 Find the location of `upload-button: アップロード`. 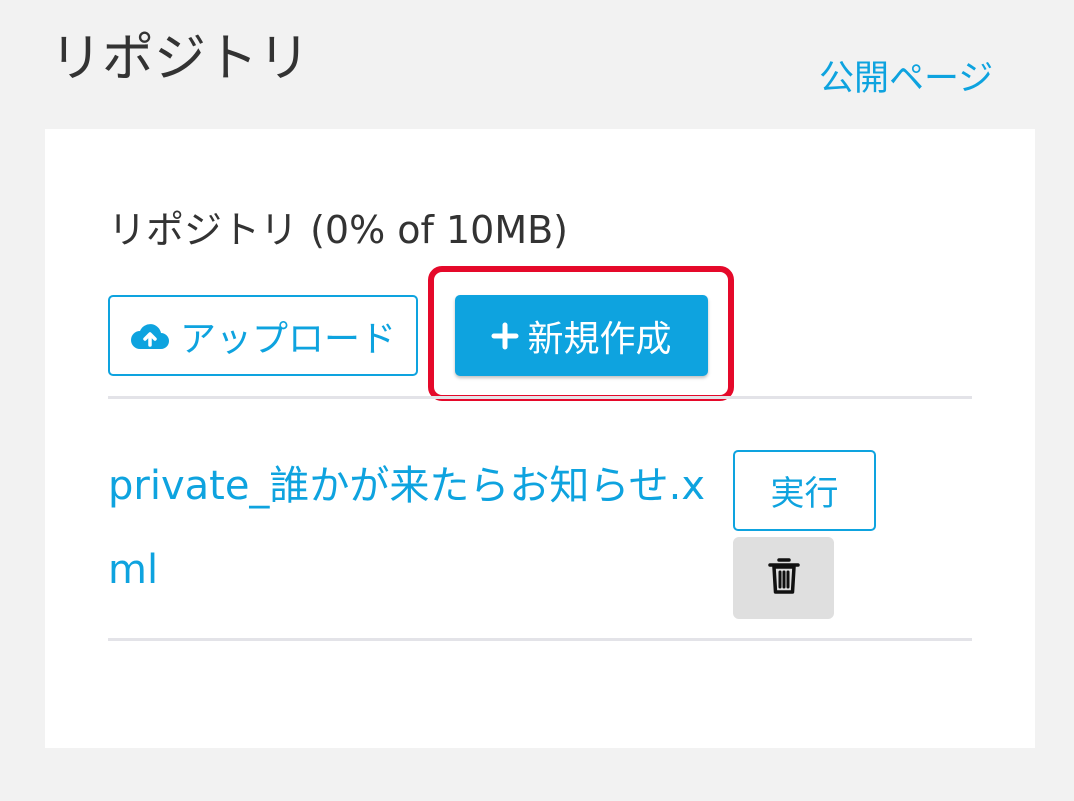

upload-button: アップロード is located at coordinates (263, 335).